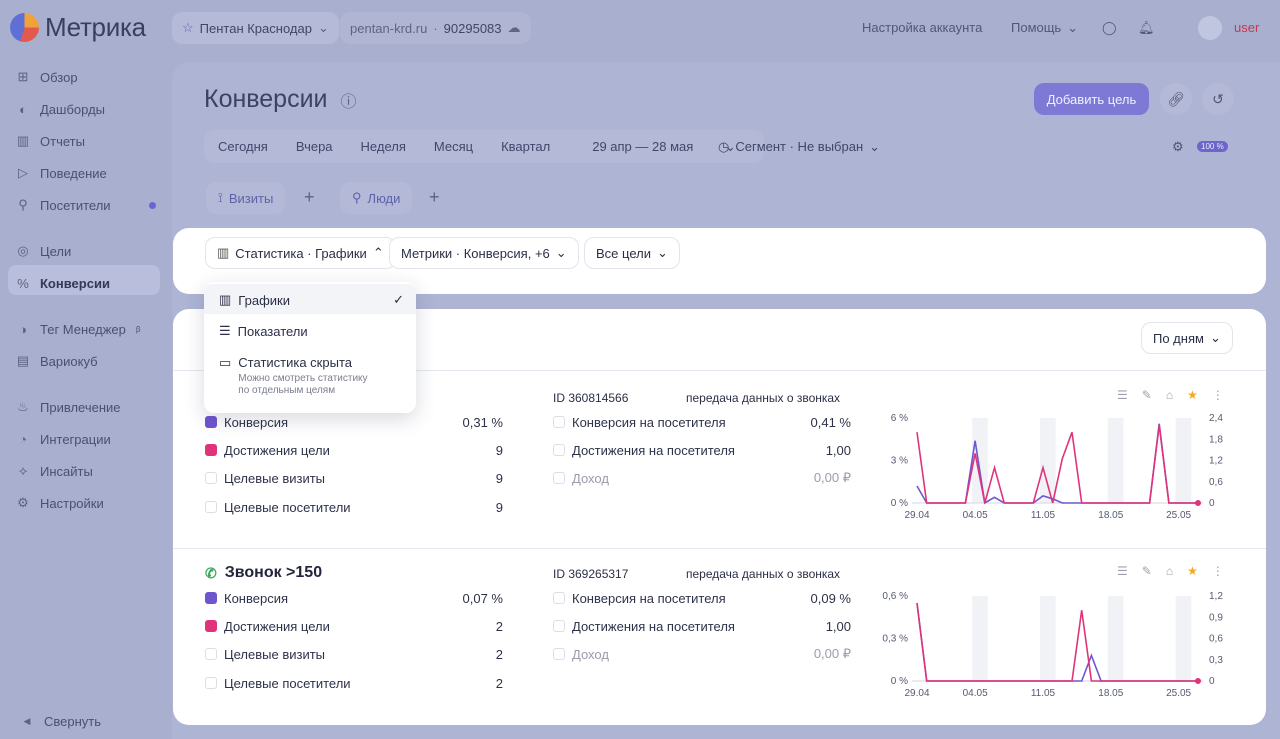  I want to click on sidebar-item-label: Посетители, so click(75, 205).